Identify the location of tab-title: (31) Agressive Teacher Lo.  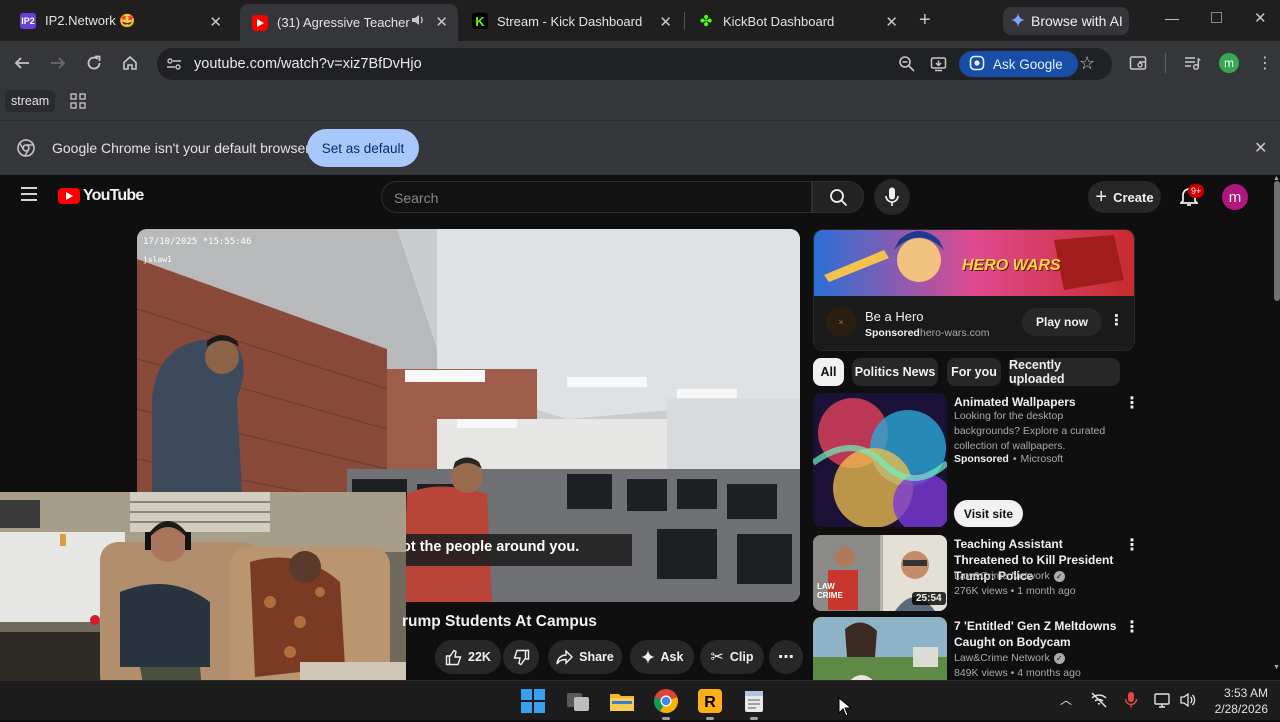
(343, 22).